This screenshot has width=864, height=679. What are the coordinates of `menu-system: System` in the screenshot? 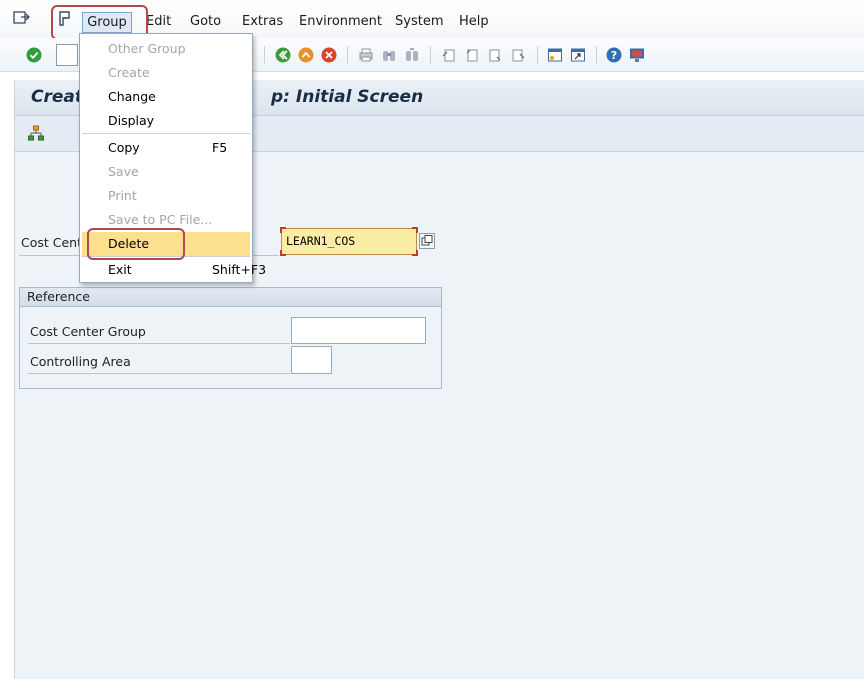 It's located at (419, 22).